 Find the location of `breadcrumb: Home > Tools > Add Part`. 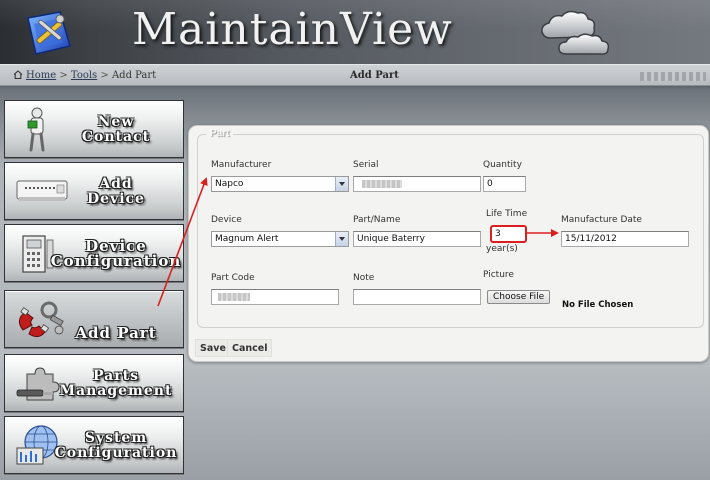

breadcrumb: Home > Tools > Add Part is located at coordinates (84, 75).